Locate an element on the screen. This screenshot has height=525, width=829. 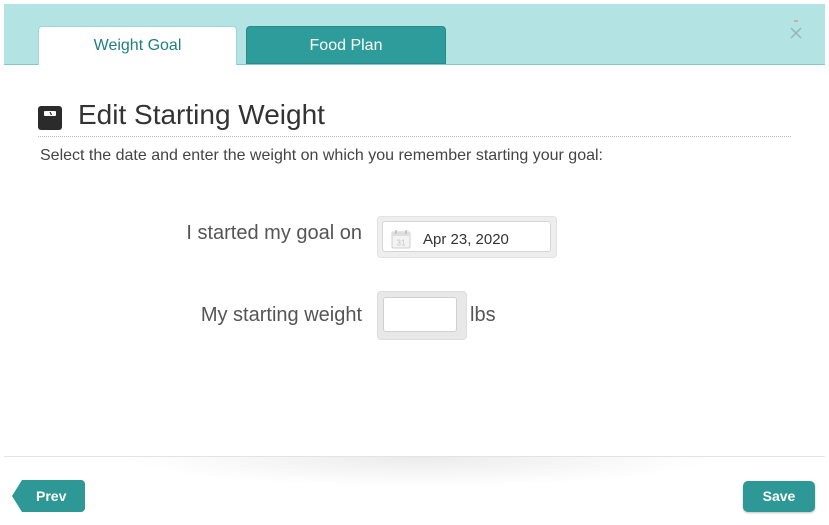
prev-button-label: Prev is located at coordinates (51, 496).